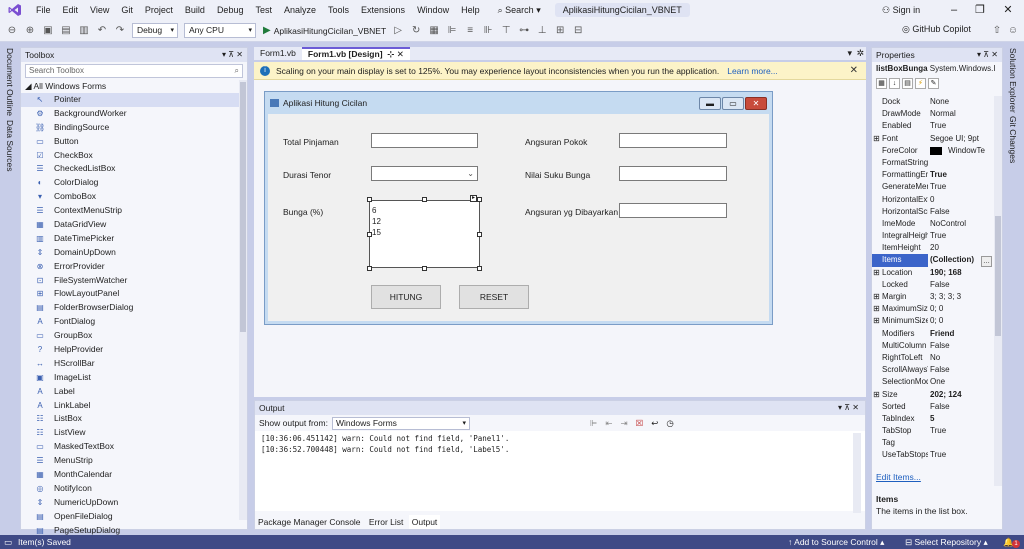 The width and height of the screenshot is (1024, 549). I want to click on visual-studio-logo-icon, so click(15, 10).